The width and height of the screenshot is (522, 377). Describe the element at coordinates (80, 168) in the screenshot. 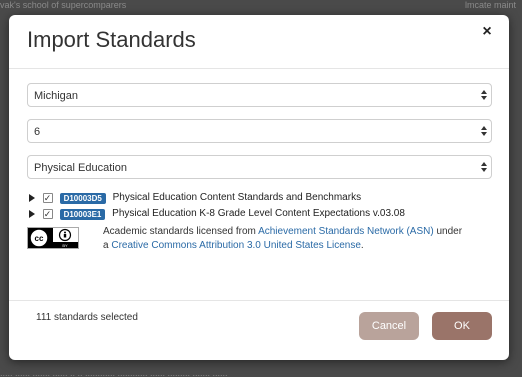

I see `subject-select-value: Physical Education` at that location.